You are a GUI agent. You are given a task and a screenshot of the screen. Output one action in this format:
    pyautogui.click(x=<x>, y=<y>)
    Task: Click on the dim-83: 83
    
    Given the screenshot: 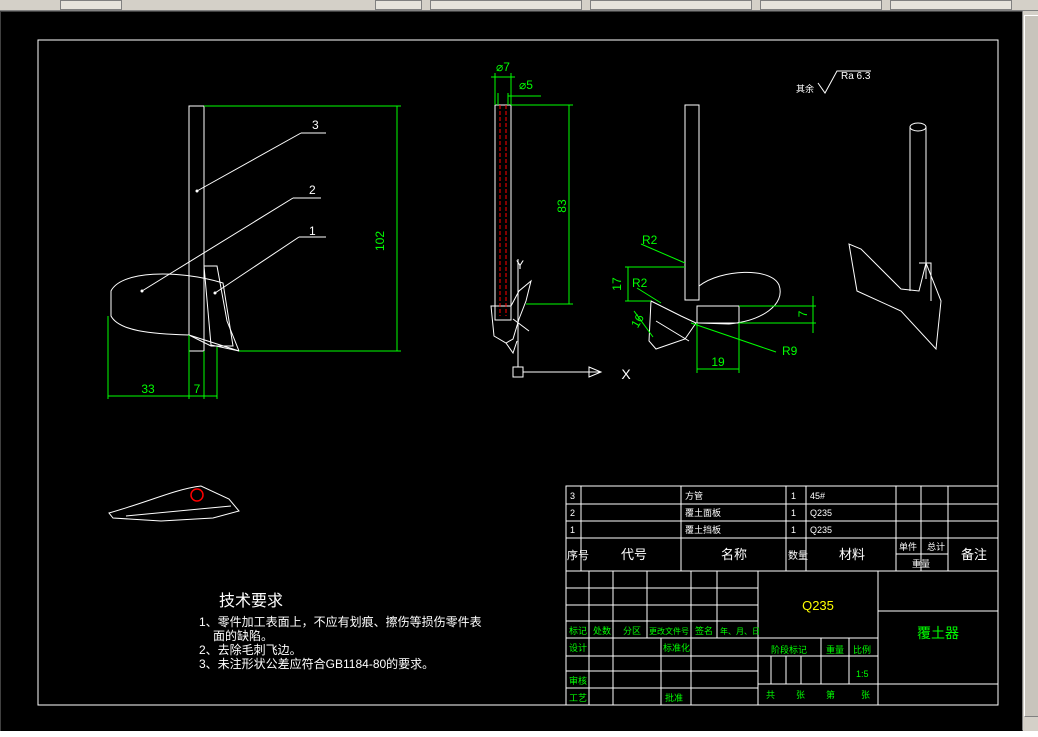 What is the action you would take?
    pyautogui.click(x=562, y=206)
    